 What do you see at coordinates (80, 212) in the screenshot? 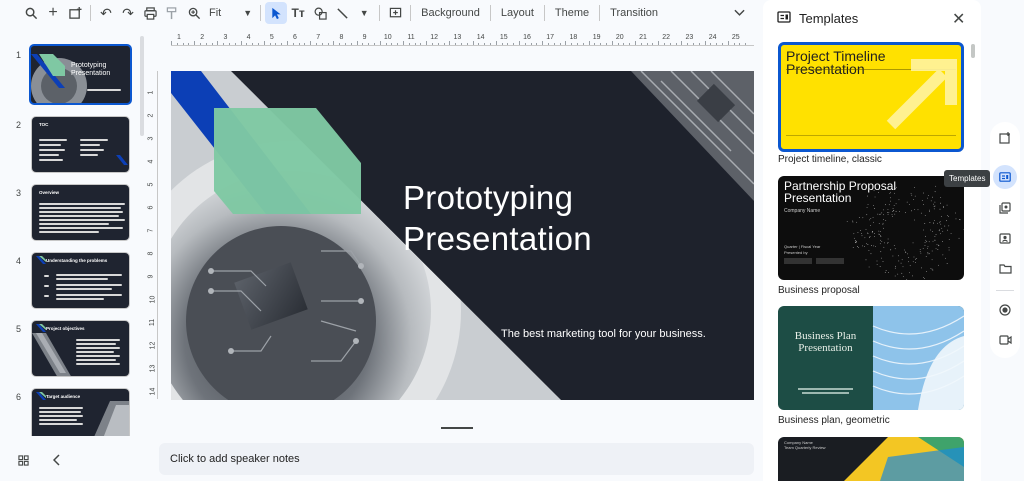
I see `slide-thumbnail: Overview` at bounding box center [80, 212].